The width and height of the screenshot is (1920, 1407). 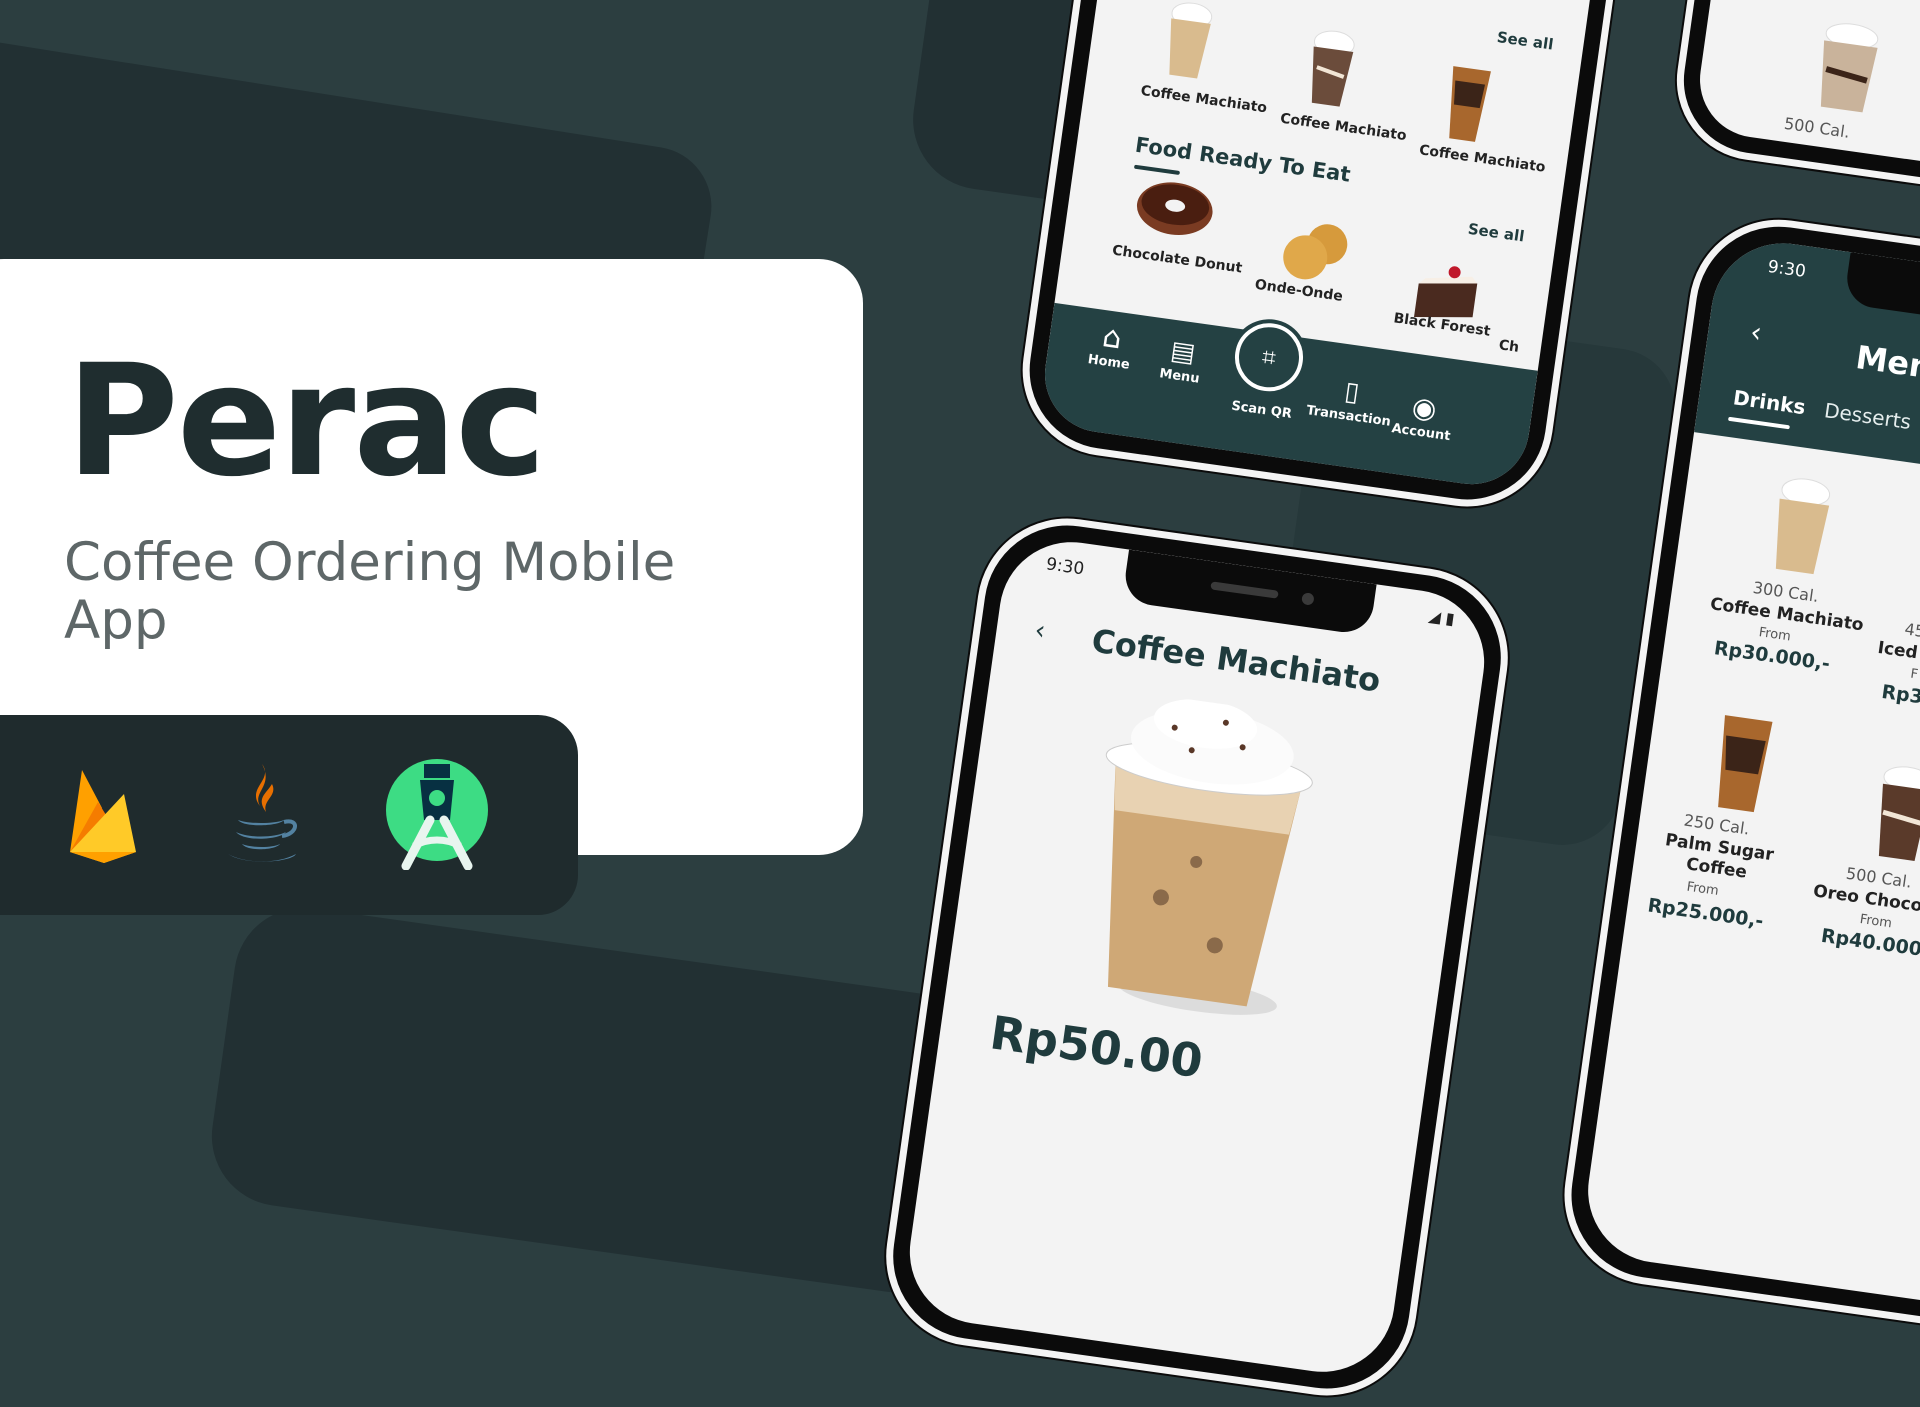 I want to click on food-image-donut, so click(x=1174, y=210).